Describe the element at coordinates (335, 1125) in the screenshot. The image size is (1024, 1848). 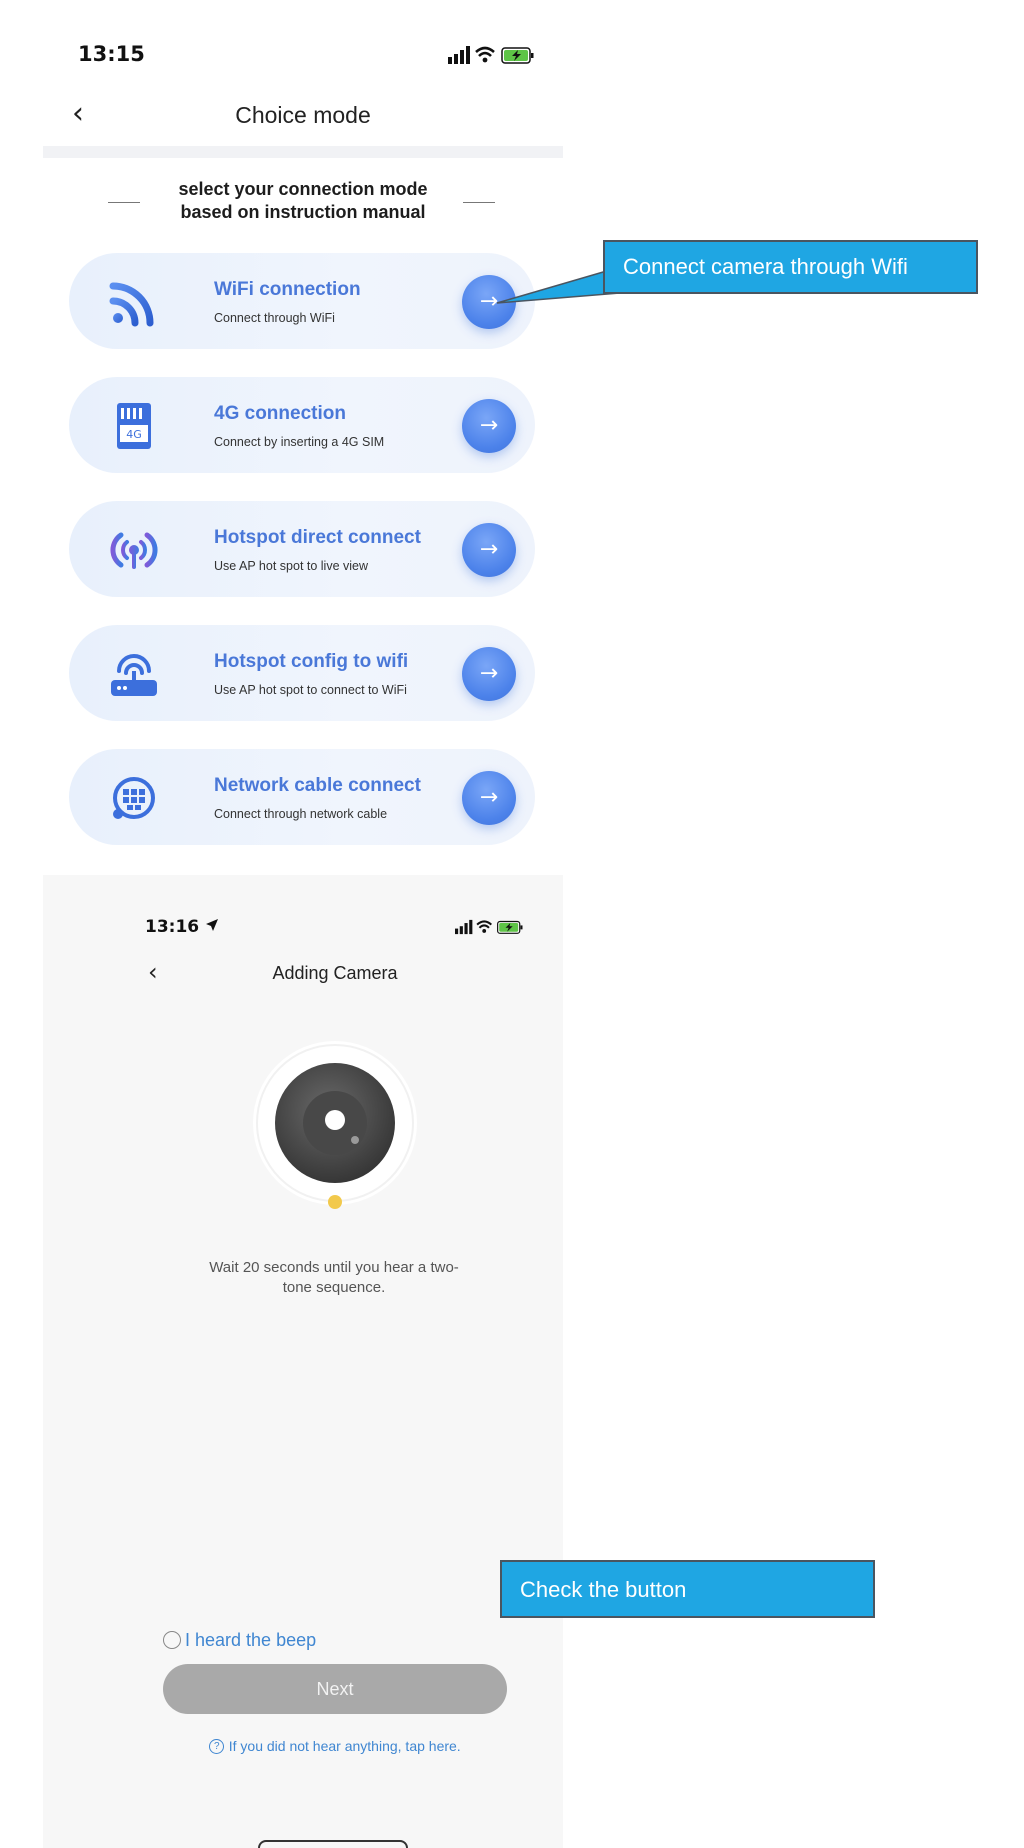
I see `camera-icon` at that location.